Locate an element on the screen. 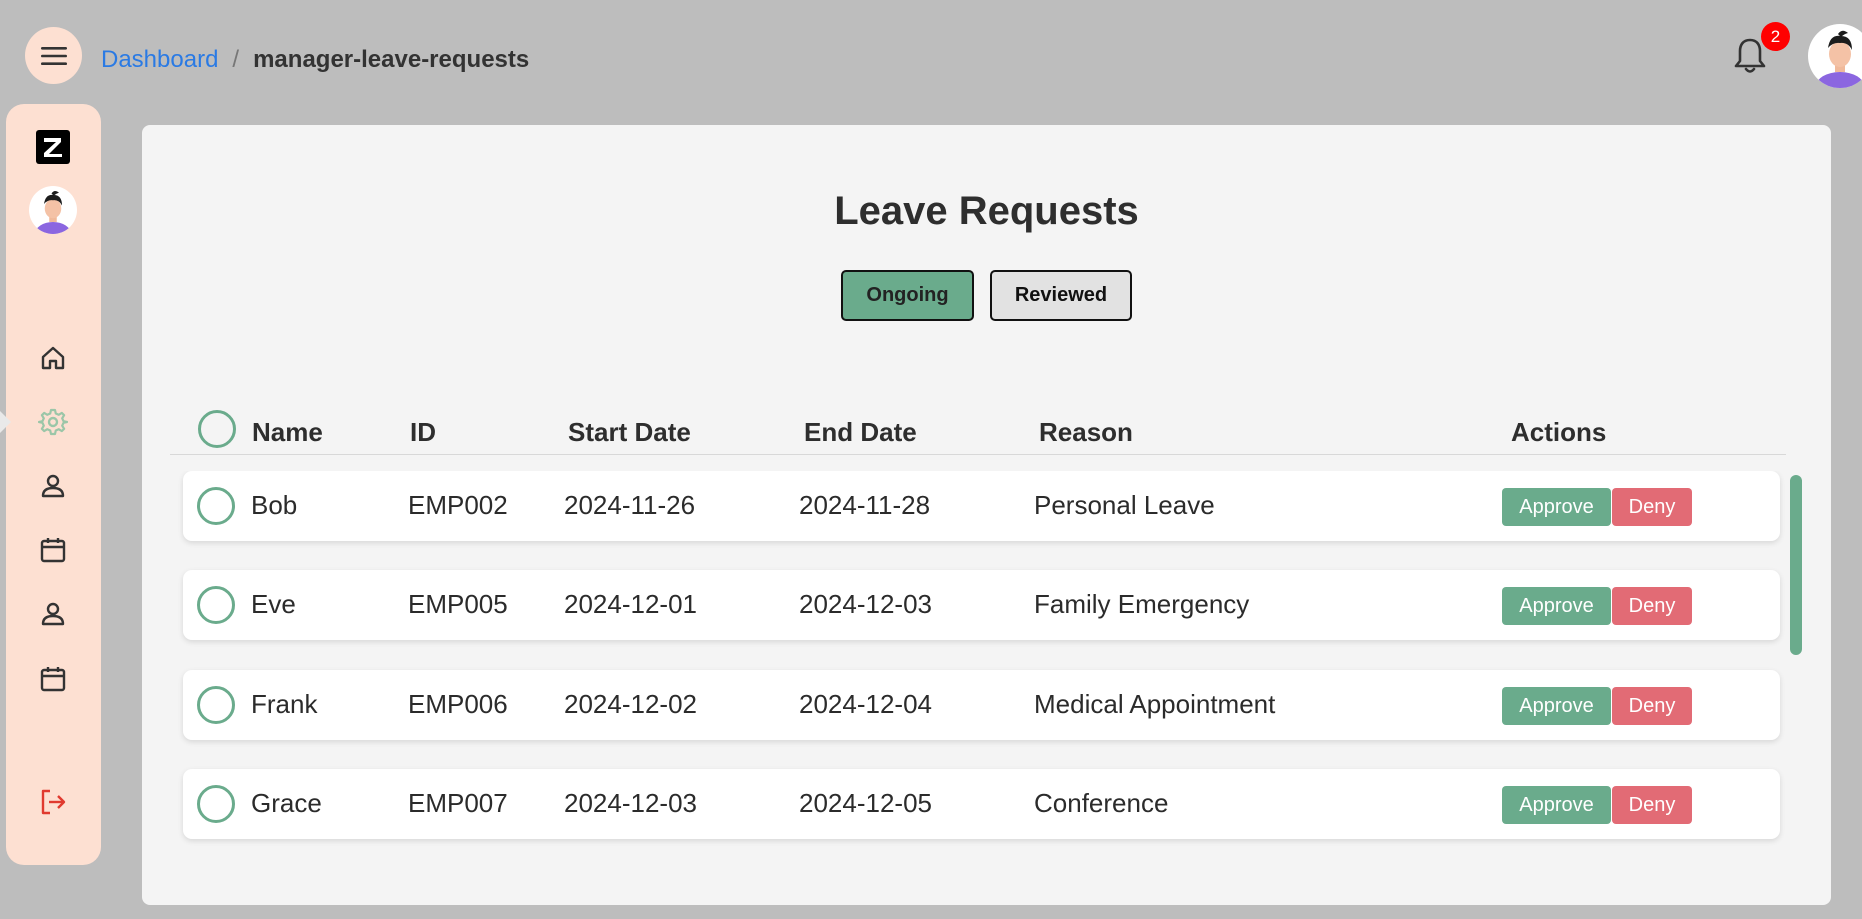 This screenshot has height=919, width=1862. cell-reason: Conference is located at coordinates (1101, 803).